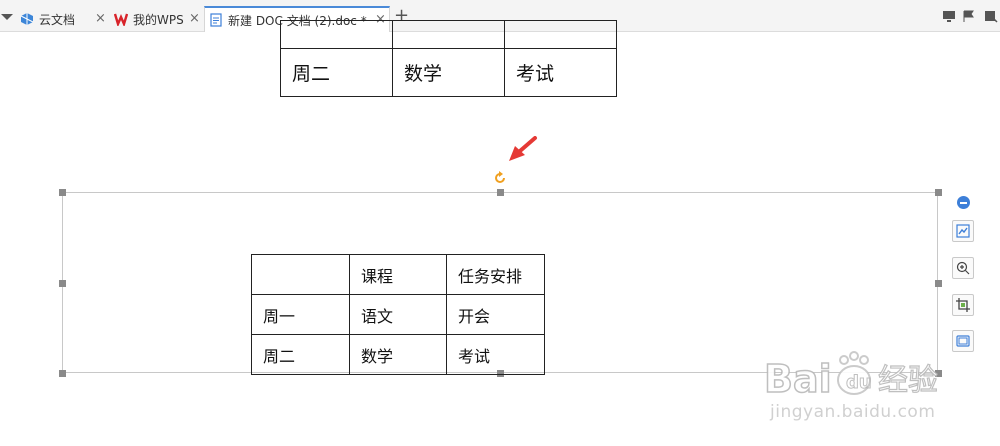 Image resolution: width=1000 pixels, height=446 pixels. Describe the element at coordinates (216, 20) in the screenshot. I see `document-icon` at that location.